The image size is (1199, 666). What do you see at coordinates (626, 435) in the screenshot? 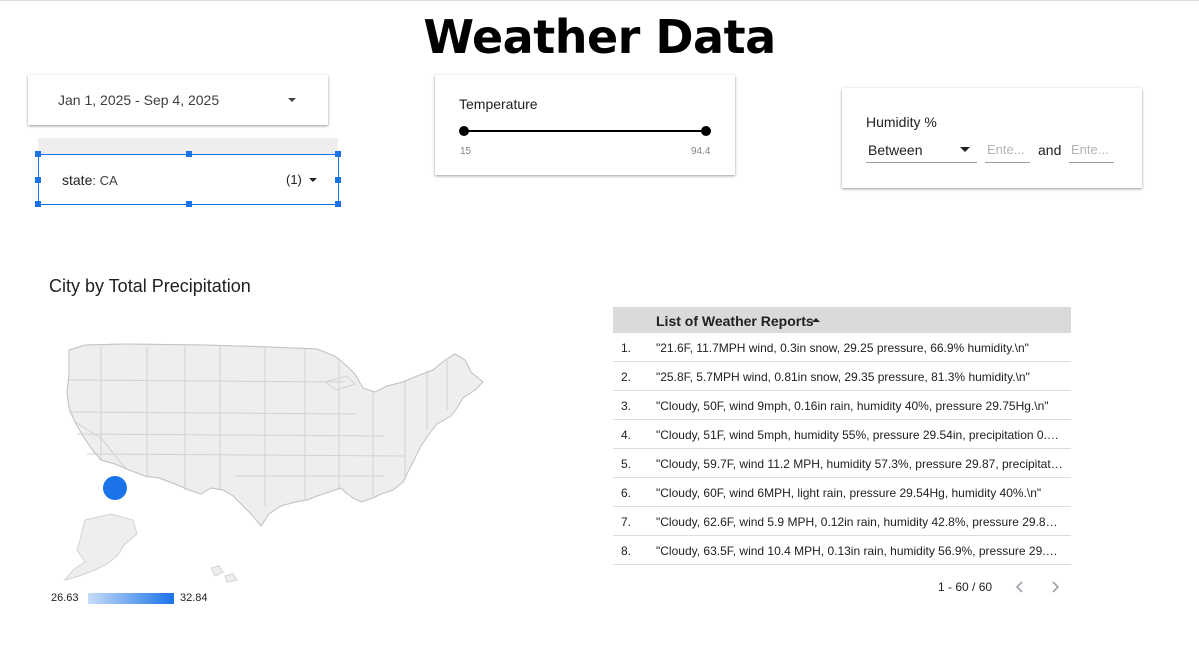
I see `row-number: 4.` at bounding box center [626, 435].